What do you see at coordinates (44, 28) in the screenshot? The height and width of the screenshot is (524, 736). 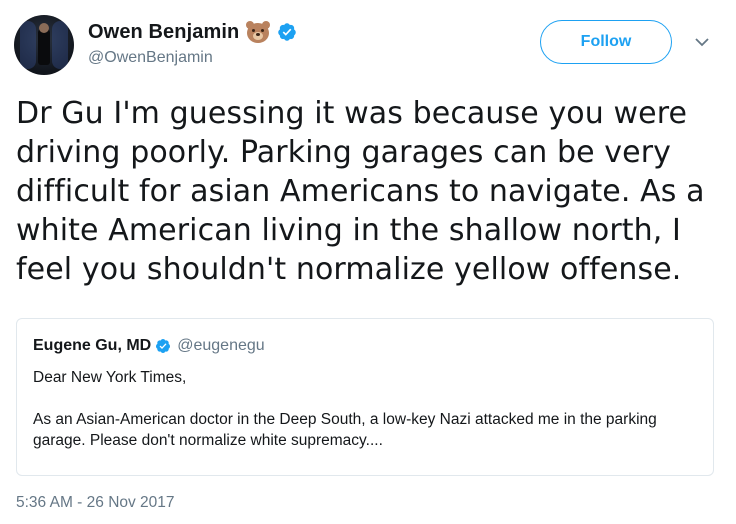 I see `avatar-head` at bounding box center [44, 28].